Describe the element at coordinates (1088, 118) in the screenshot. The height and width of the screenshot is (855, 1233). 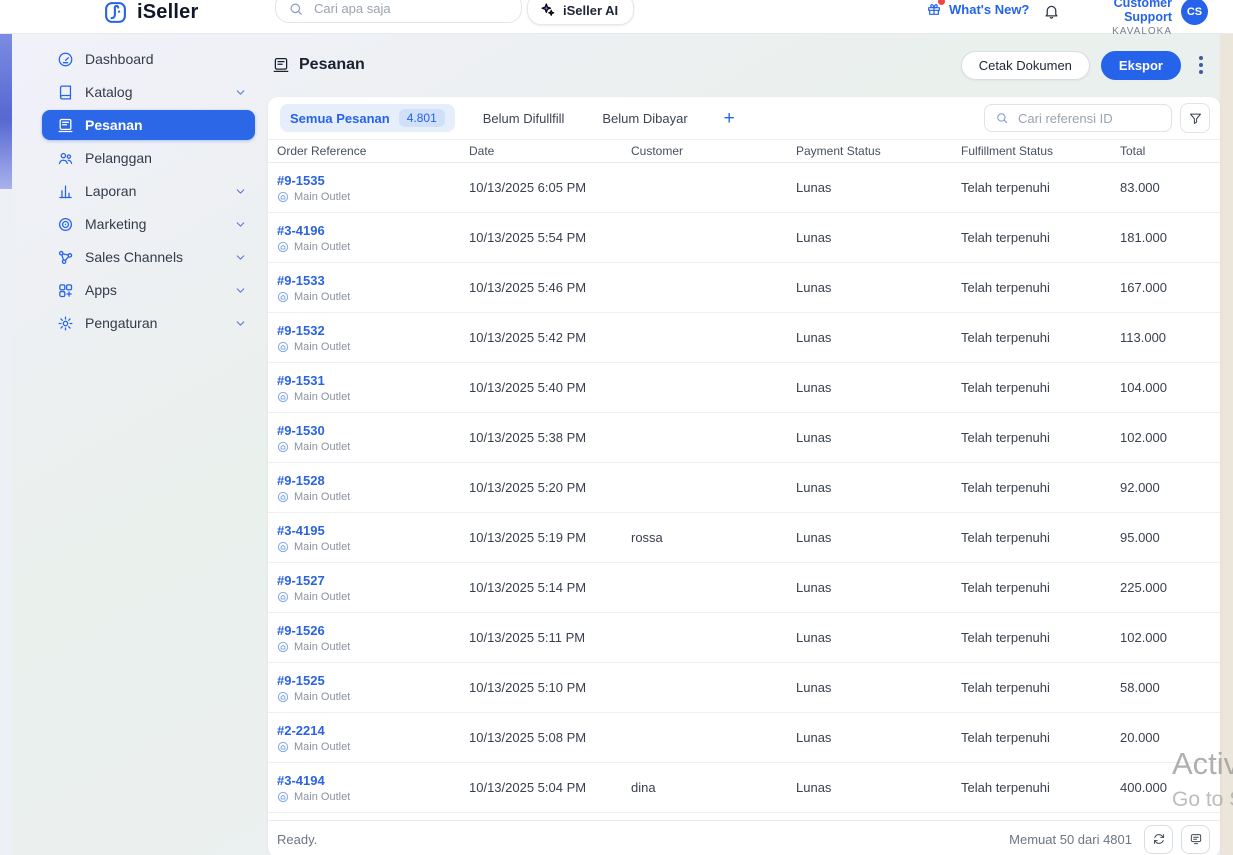
I see `reference-search-input` at that location.